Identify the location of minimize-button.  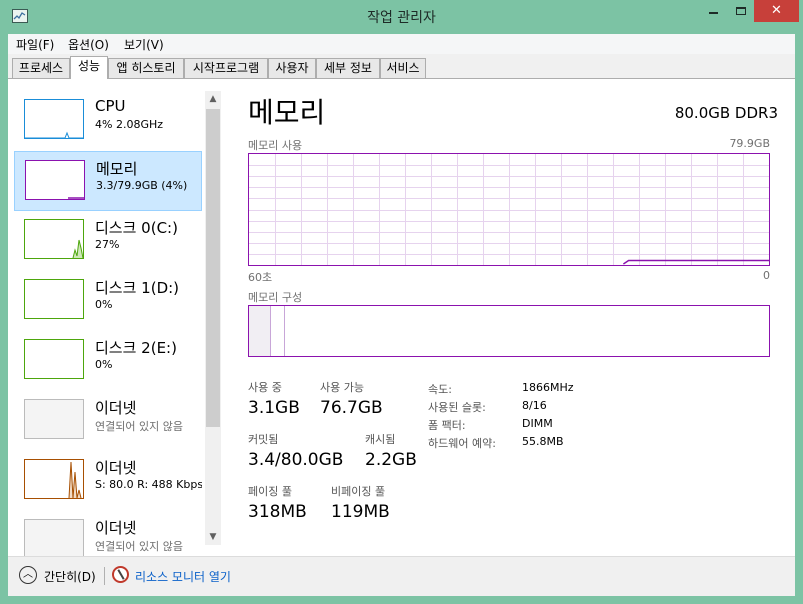
(713, 11).